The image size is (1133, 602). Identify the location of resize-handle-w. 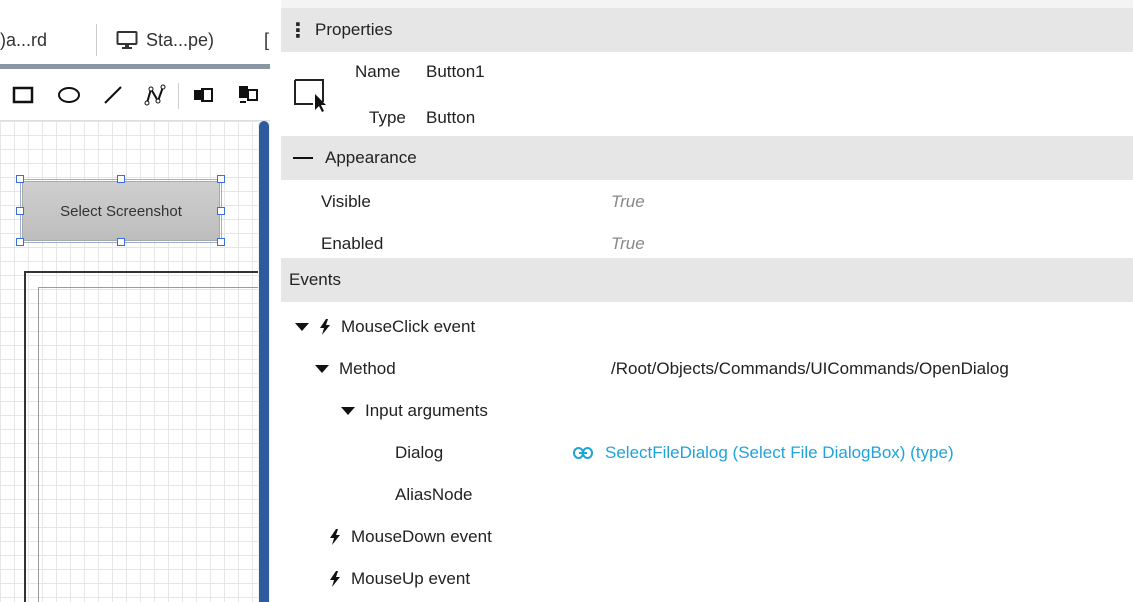
(20, 211).